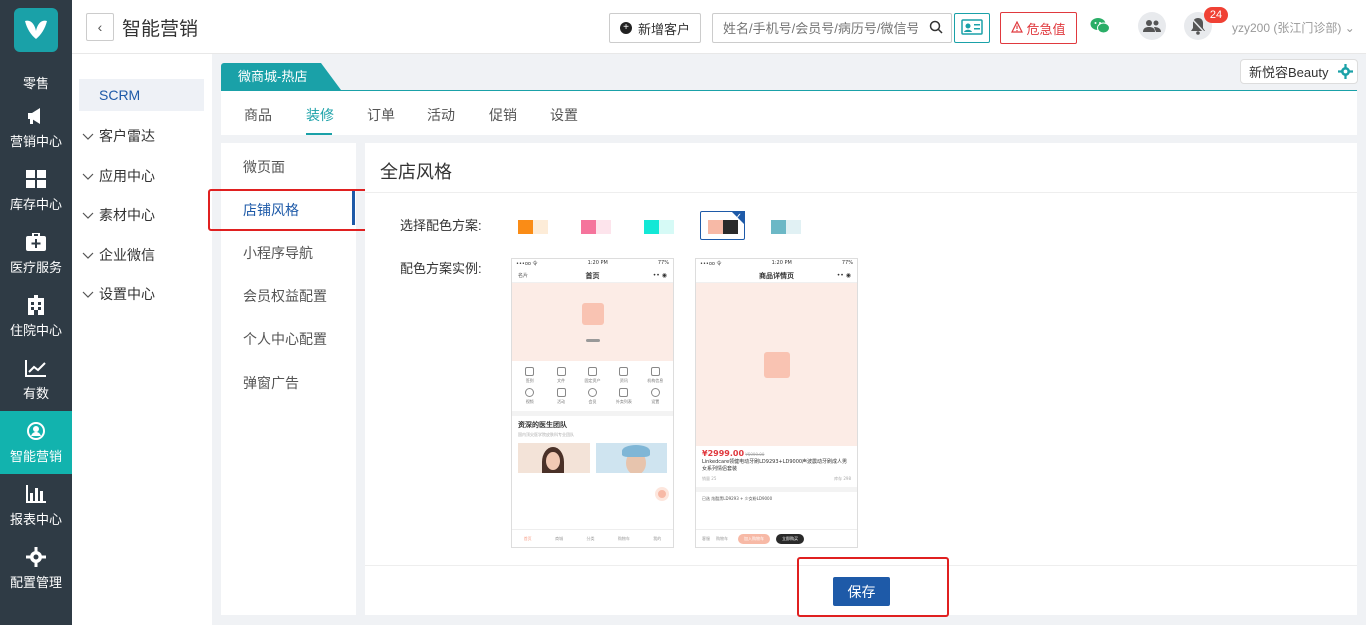  Describe the element at coordinates (36, 316) in the screenshot. I see `nav-item-inpatient: 住院中心` at that location.